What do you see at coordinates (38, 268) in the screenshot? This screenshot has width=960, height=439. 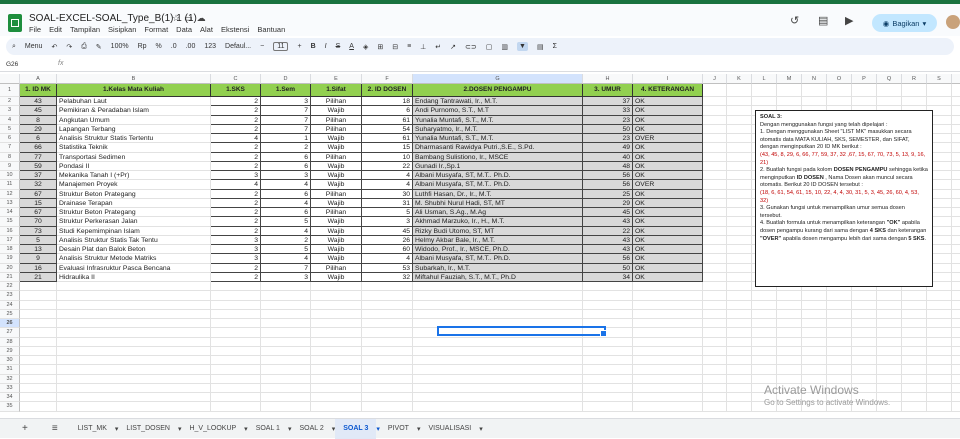 I see `table-cell: 16` at bounding box center [38, 268].